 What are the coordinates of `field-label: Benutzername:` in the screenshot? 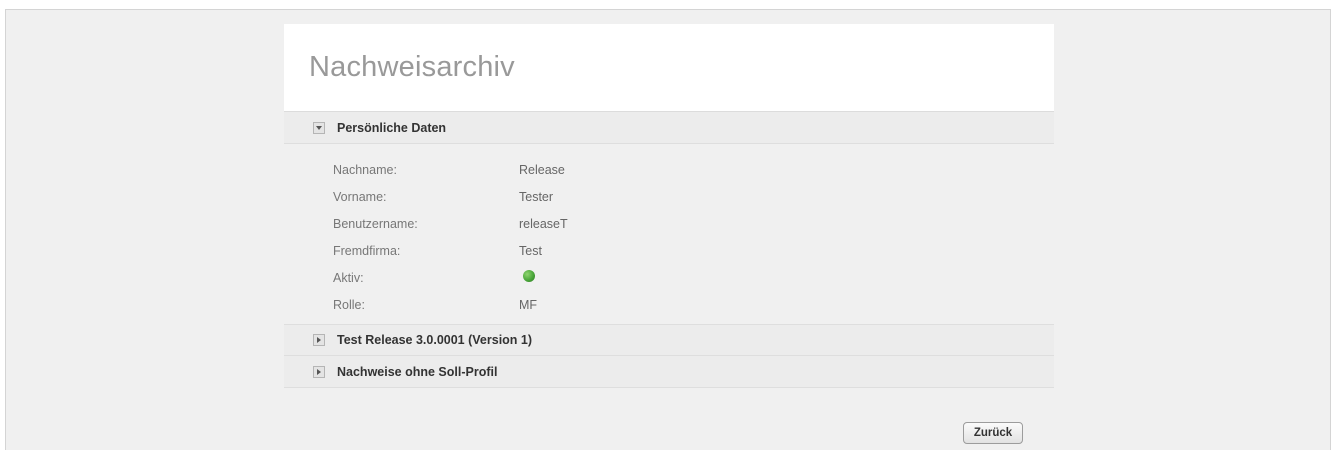 It's located at (375, 223).